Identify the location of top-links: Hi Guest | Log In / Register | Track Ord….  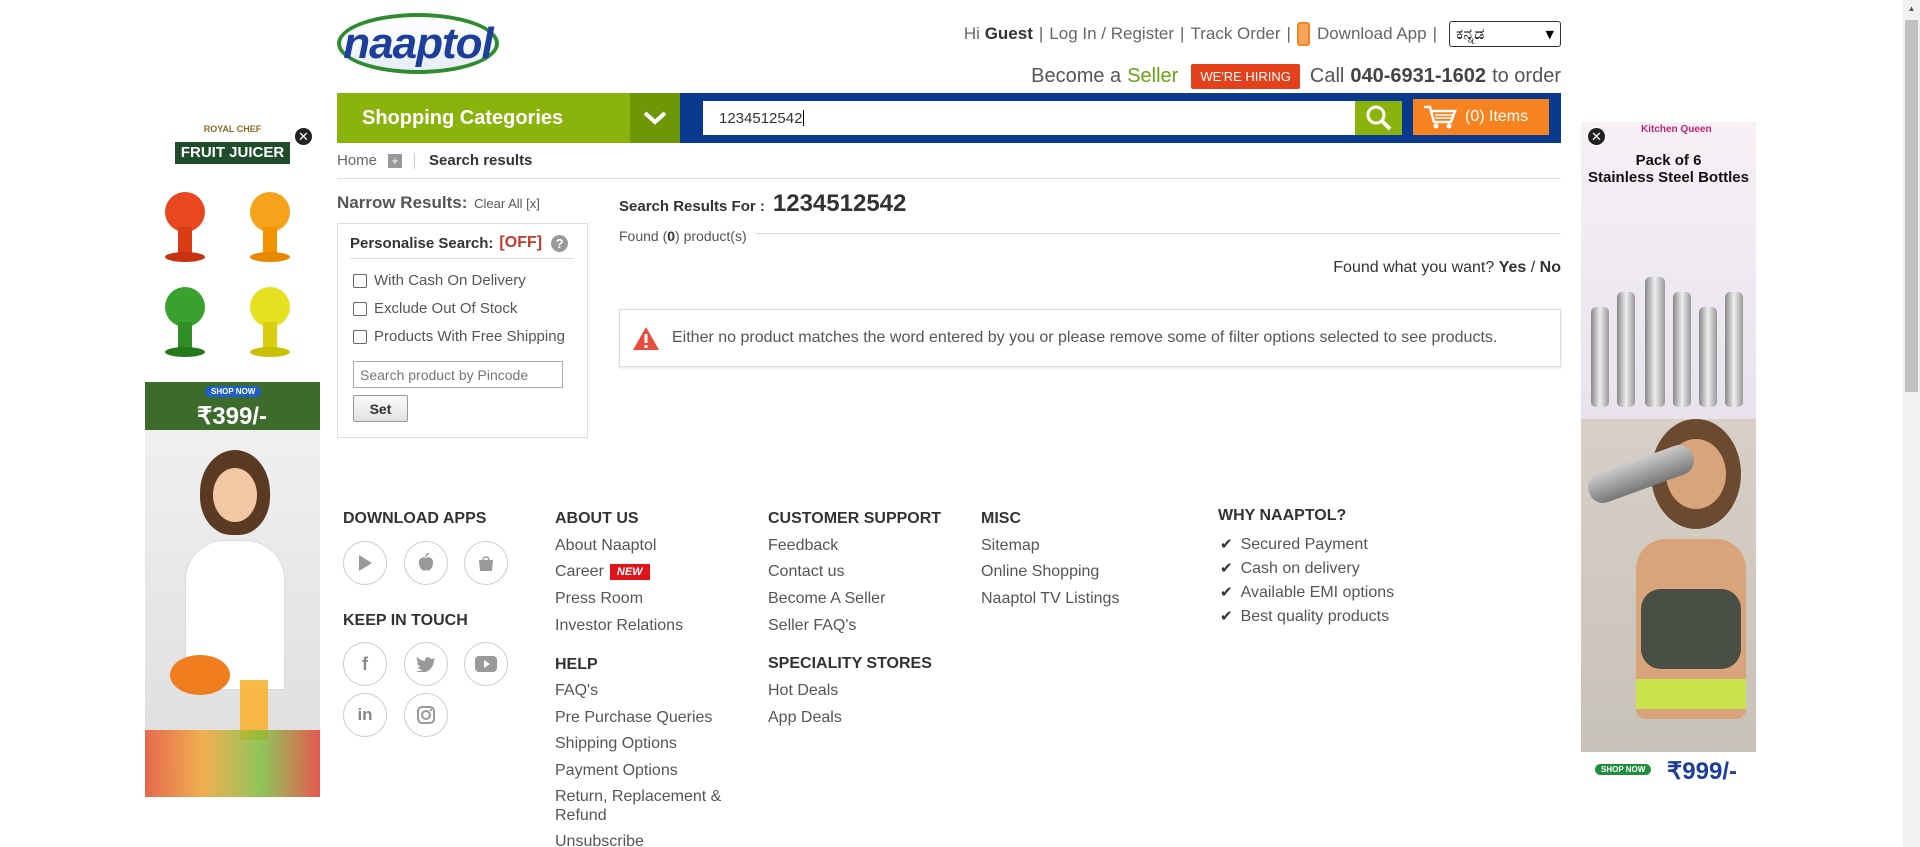
(1262, 34).